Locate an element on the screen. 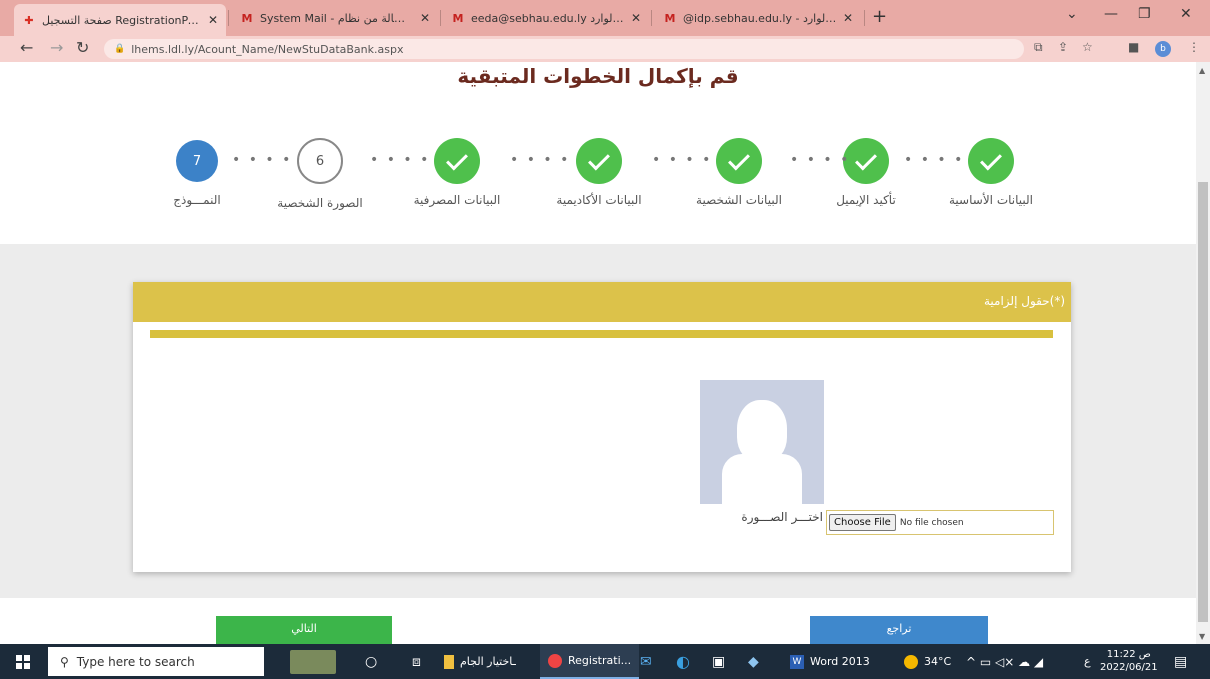 The height and width of the screenshot is (679, 1210). step-bank-data-icon is located at coordinates (457, 161).